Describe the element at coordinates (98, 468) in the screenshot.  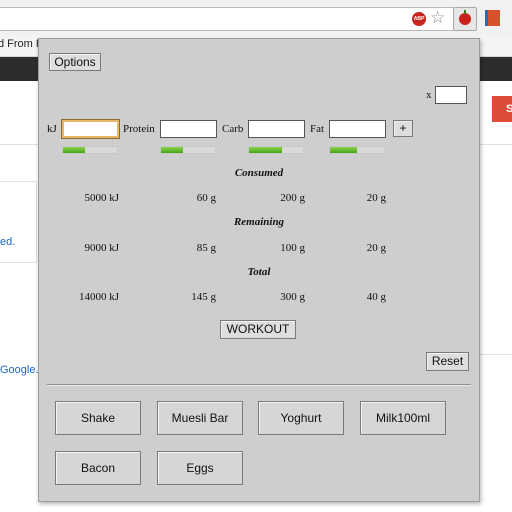
I see `food-button-bacon: Bacon` at that location.